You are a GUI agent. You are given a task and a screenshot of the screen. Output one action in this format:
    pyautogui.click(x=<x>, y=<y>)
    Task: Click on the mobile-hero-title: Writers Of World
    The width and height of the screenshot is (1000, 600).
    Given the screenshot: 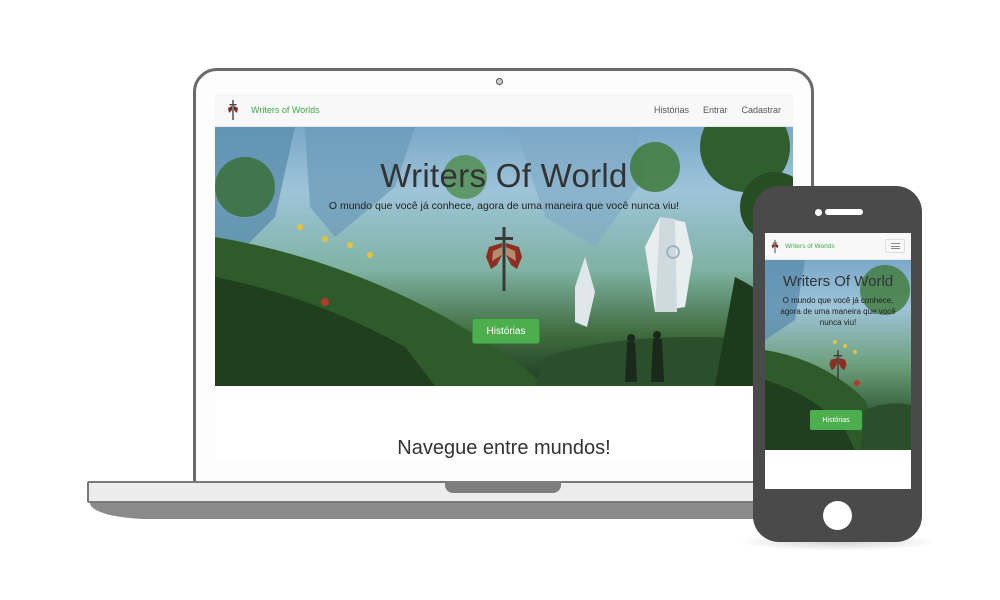 What is the action you would take?
    pyautogui.click(x=838, y=281)
    